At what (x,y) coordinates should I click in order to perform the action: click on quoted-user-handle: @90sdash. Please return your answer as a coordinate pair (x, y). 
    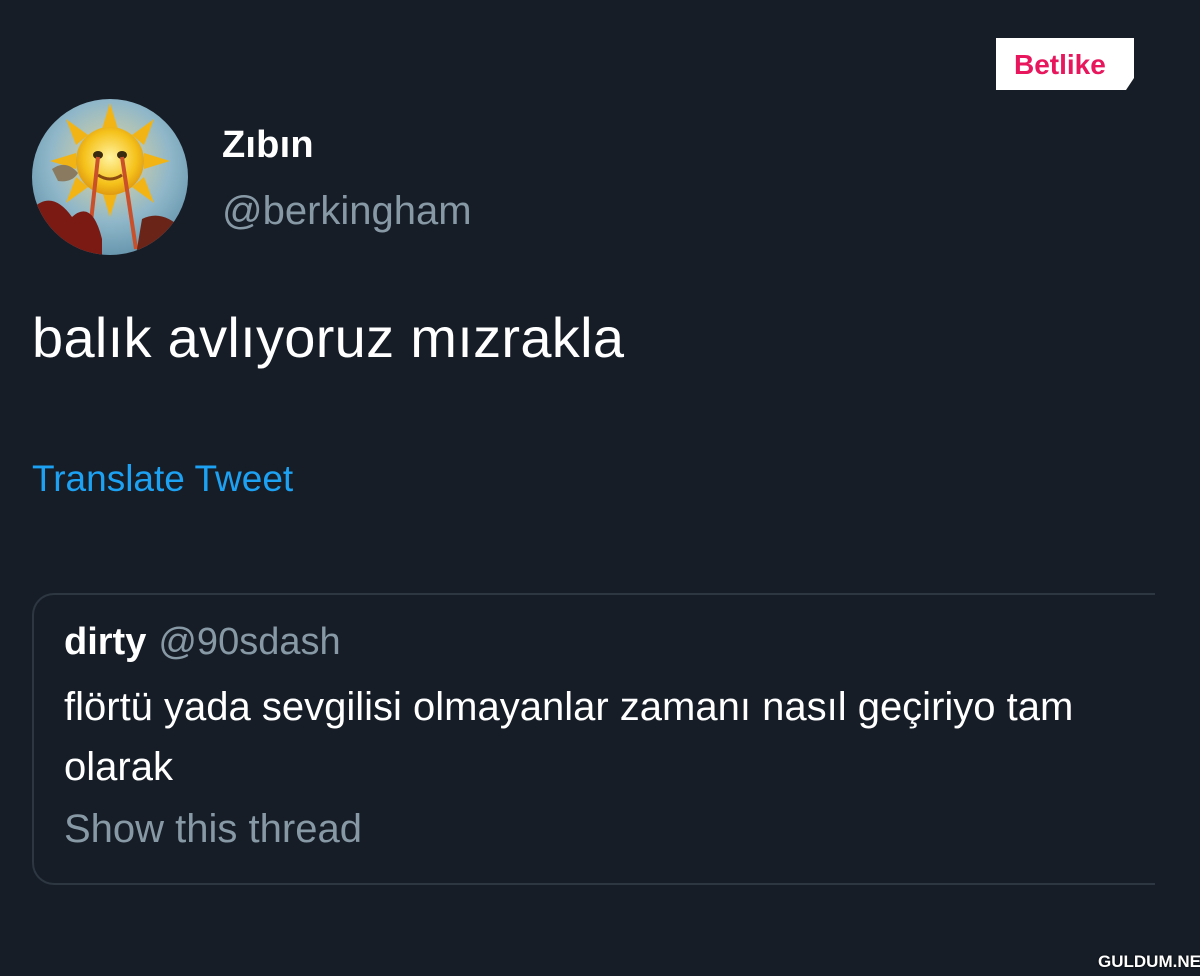
    Looking at the image, I should click on (249, 642).